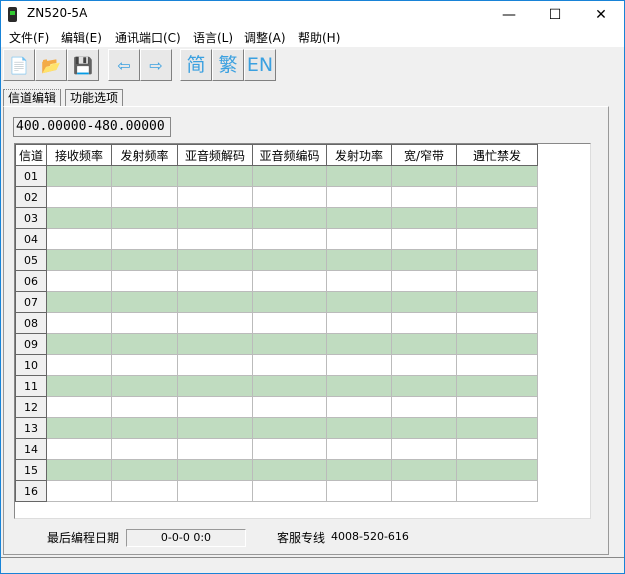 The image size is (625, 574). What do you see at coordinates (31, 197) in the screenshot?
I see `channel-number: 02` at bounding box center [31, 197].